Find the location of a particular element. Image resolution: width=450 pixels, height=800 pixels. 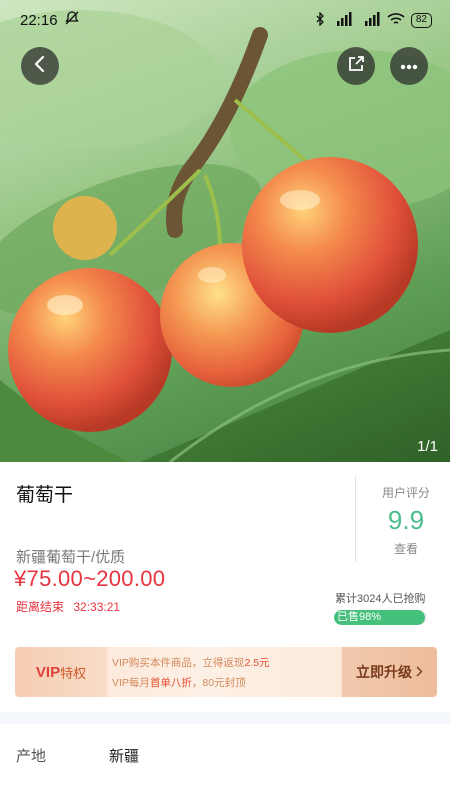

gallery-page-indicator: 1/1 is located at coordinates (427, 446).